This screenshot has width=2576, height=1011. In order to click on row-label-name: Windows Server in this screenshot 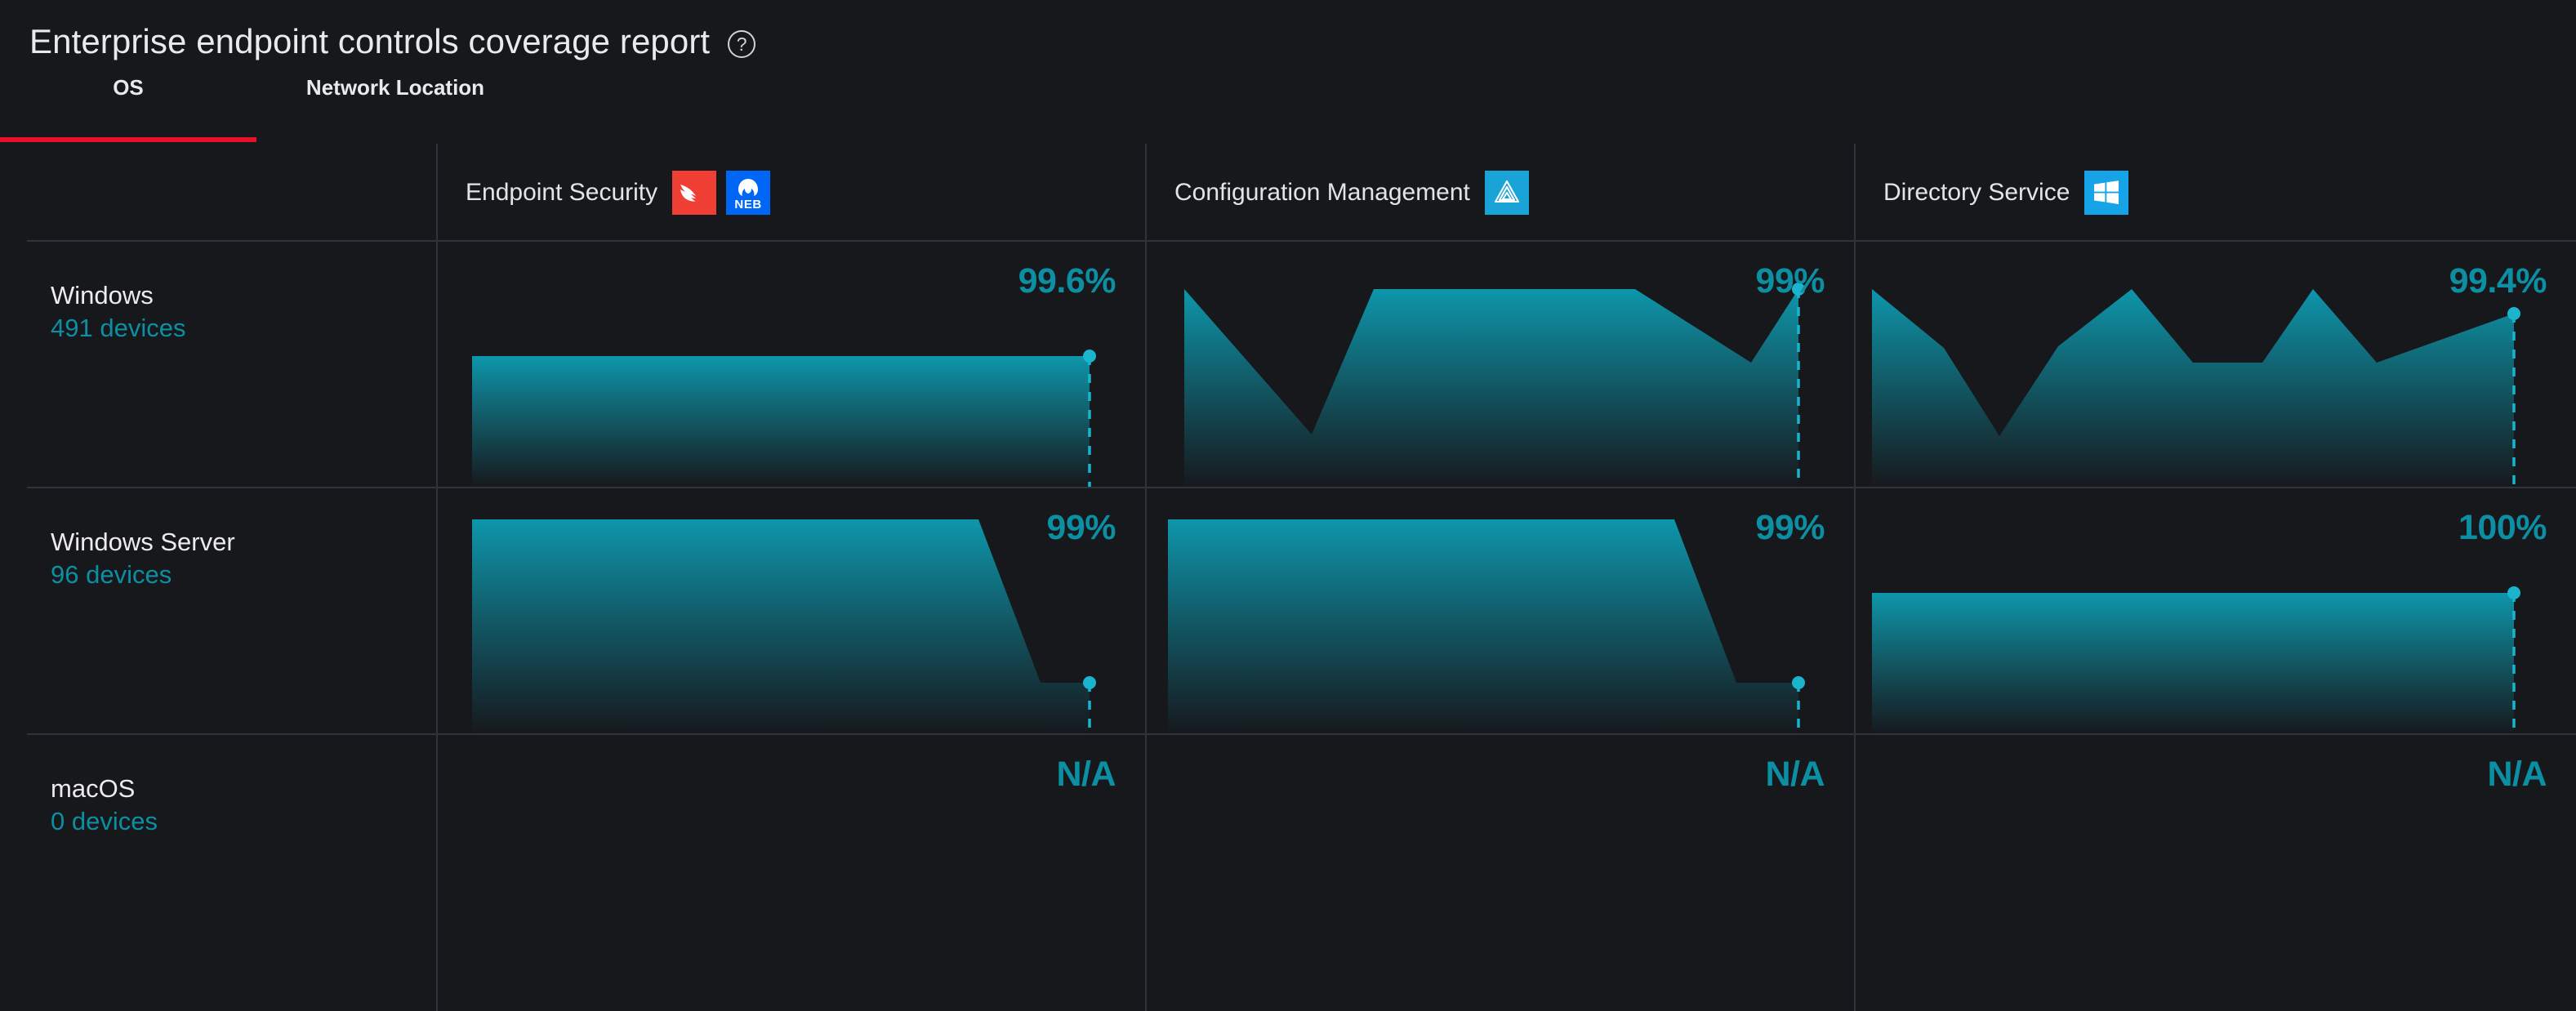, I will do `click(143, 542)`.